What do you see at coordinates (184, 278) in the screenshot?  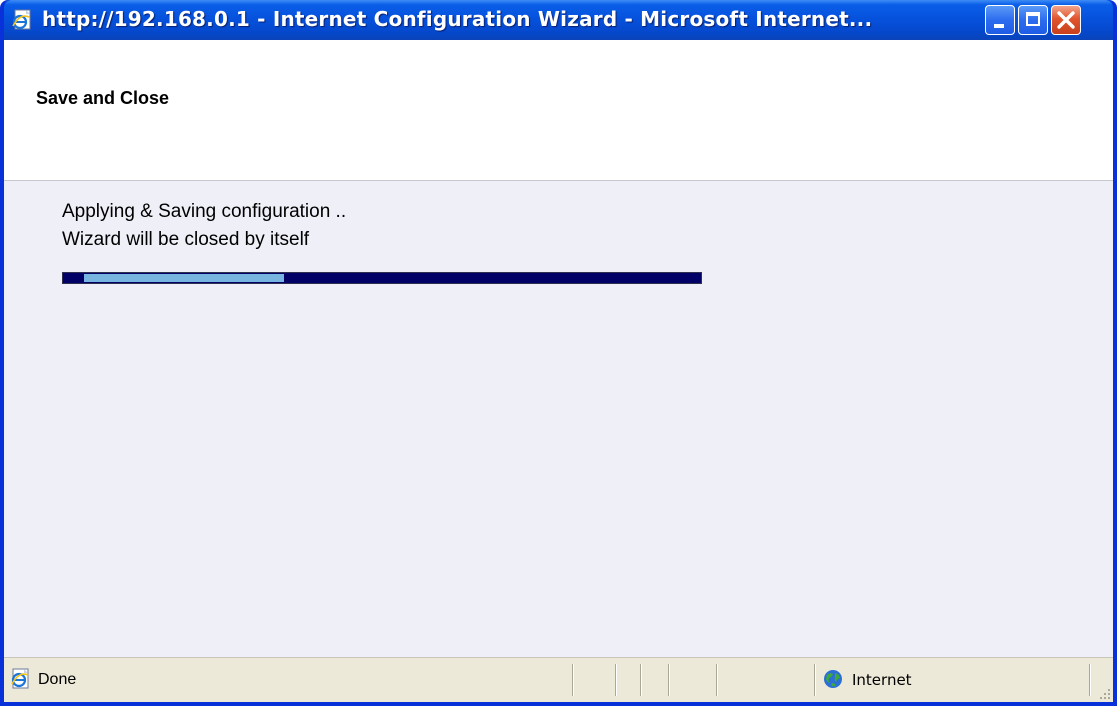 I see `progress-bar-fill` at bounding box center [184, 278].